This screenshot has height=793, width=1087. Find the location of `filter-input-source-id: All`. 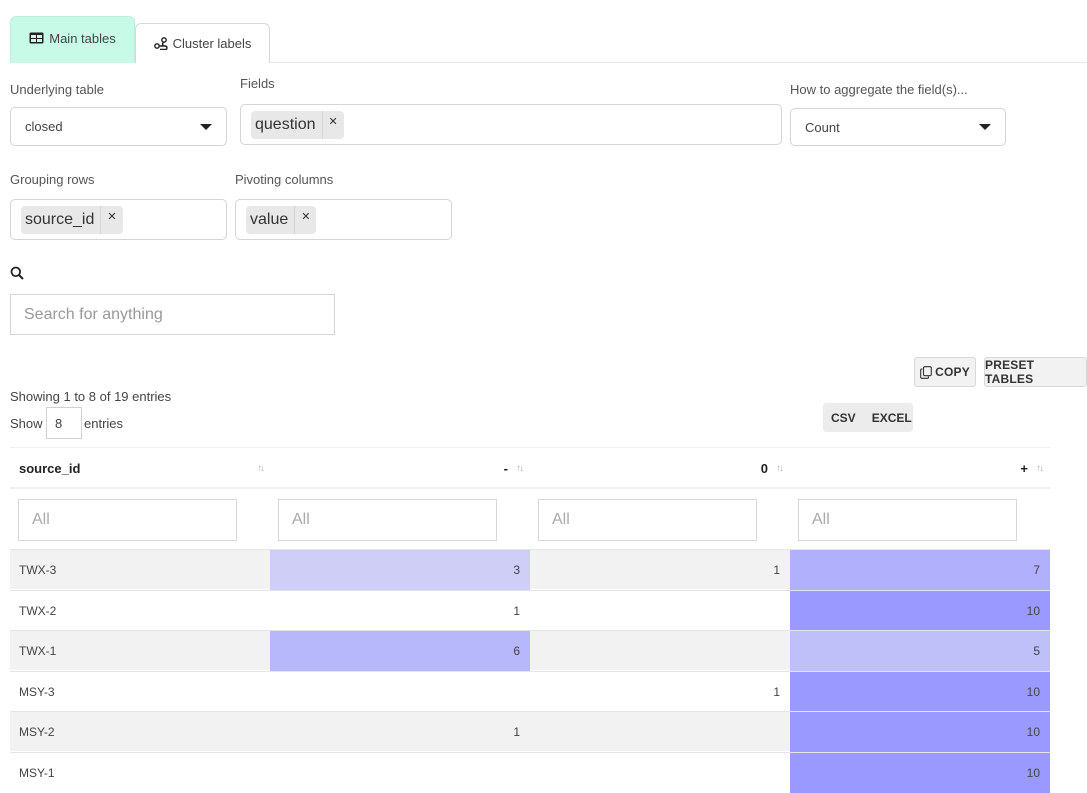

filter-input-source-id: All is located at coordinates (127, 520).